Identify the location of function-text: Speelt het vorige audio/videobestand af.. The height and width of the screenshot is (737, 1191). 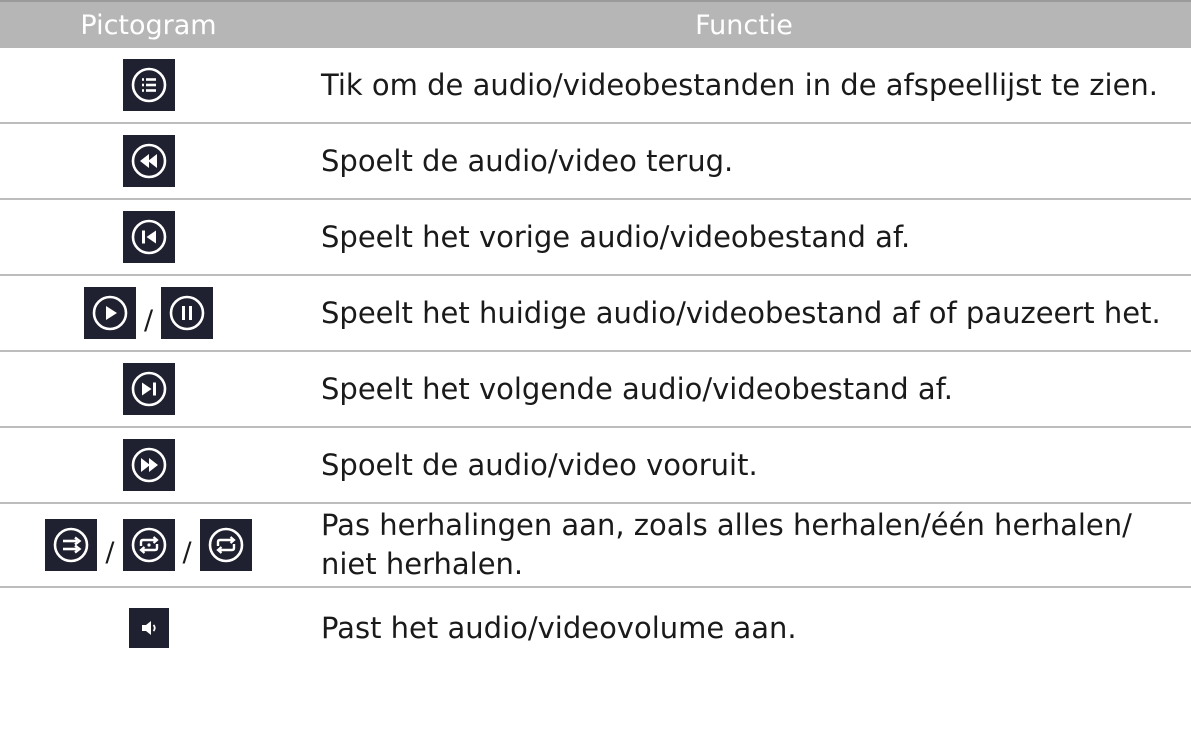
(616, 236).